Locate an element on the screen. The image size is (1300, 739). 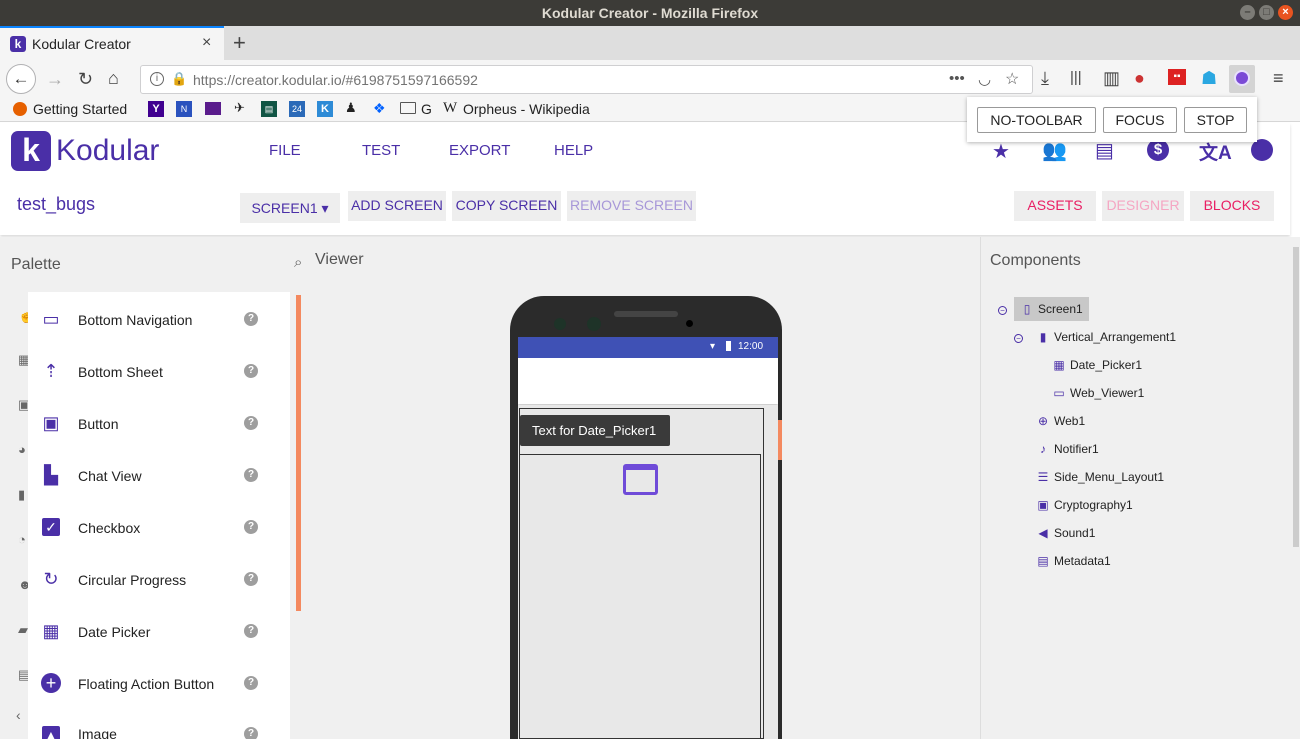
screen-select-button: SCREEN1 ▾ is located at coordinates (290, 208).